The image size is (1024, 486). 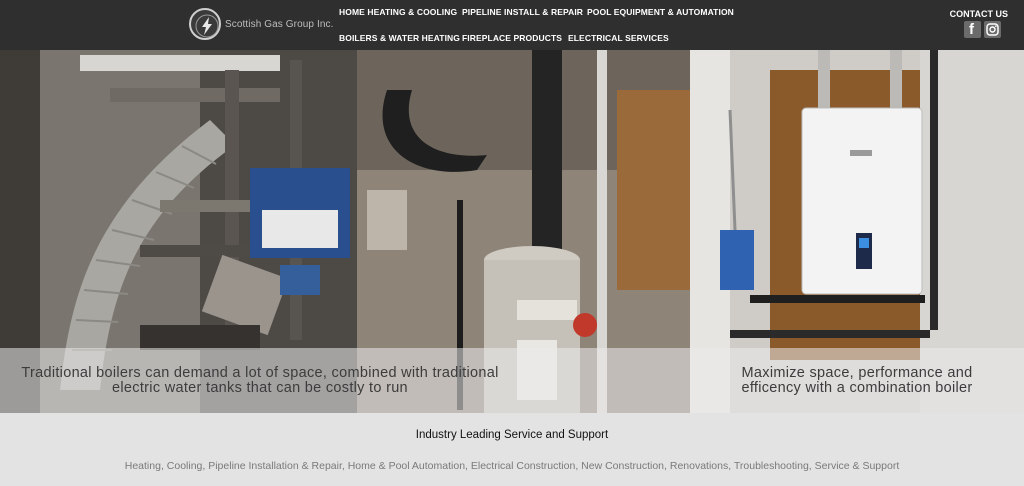 I want to click on nav-pipeline-install-repair: PIPELINE INSTALL & REPAIR, so click(x=522, y=12).